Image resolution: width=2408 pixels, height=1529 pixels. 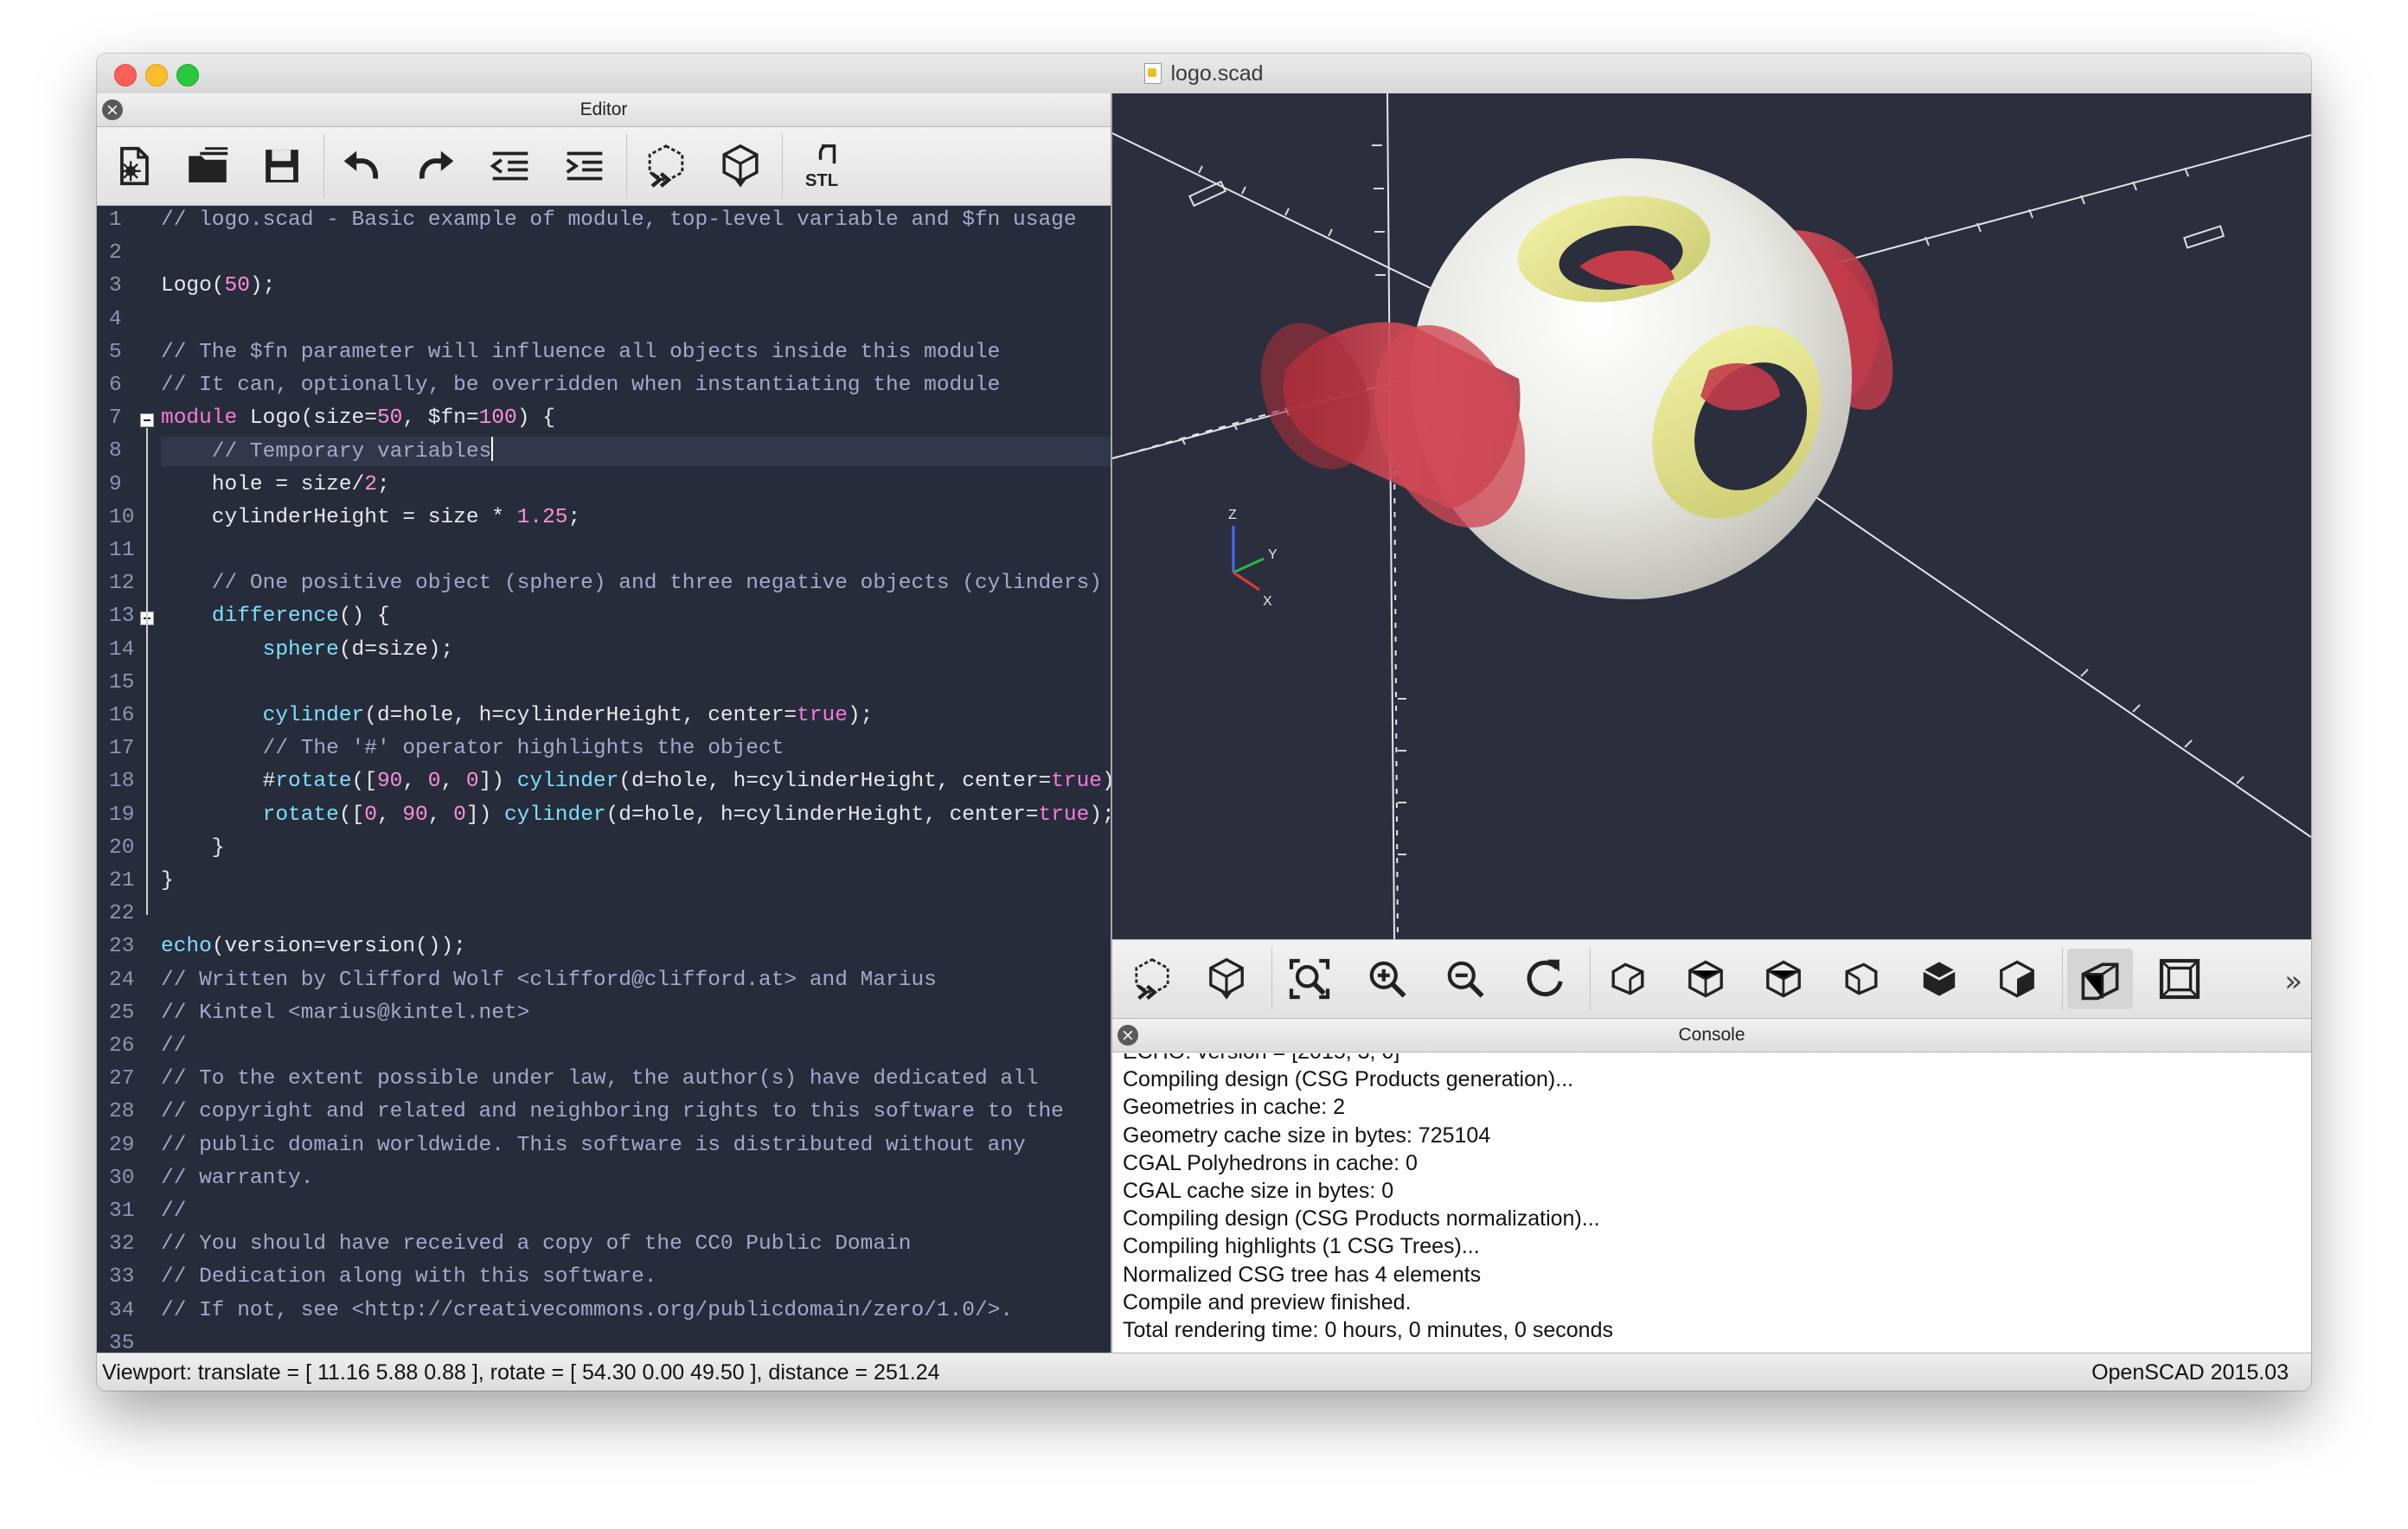 I want to click on reset-view-button, so click(x=1545, y=979).